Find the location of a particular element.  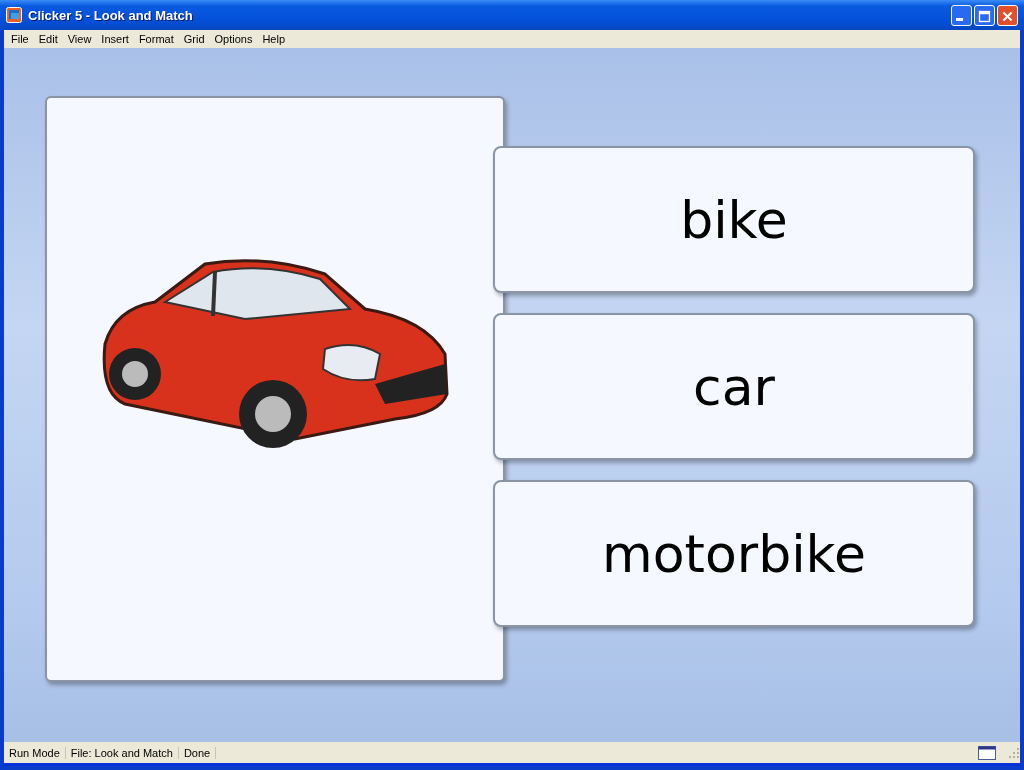

status-field: Done is located at coordinates (197, 752).